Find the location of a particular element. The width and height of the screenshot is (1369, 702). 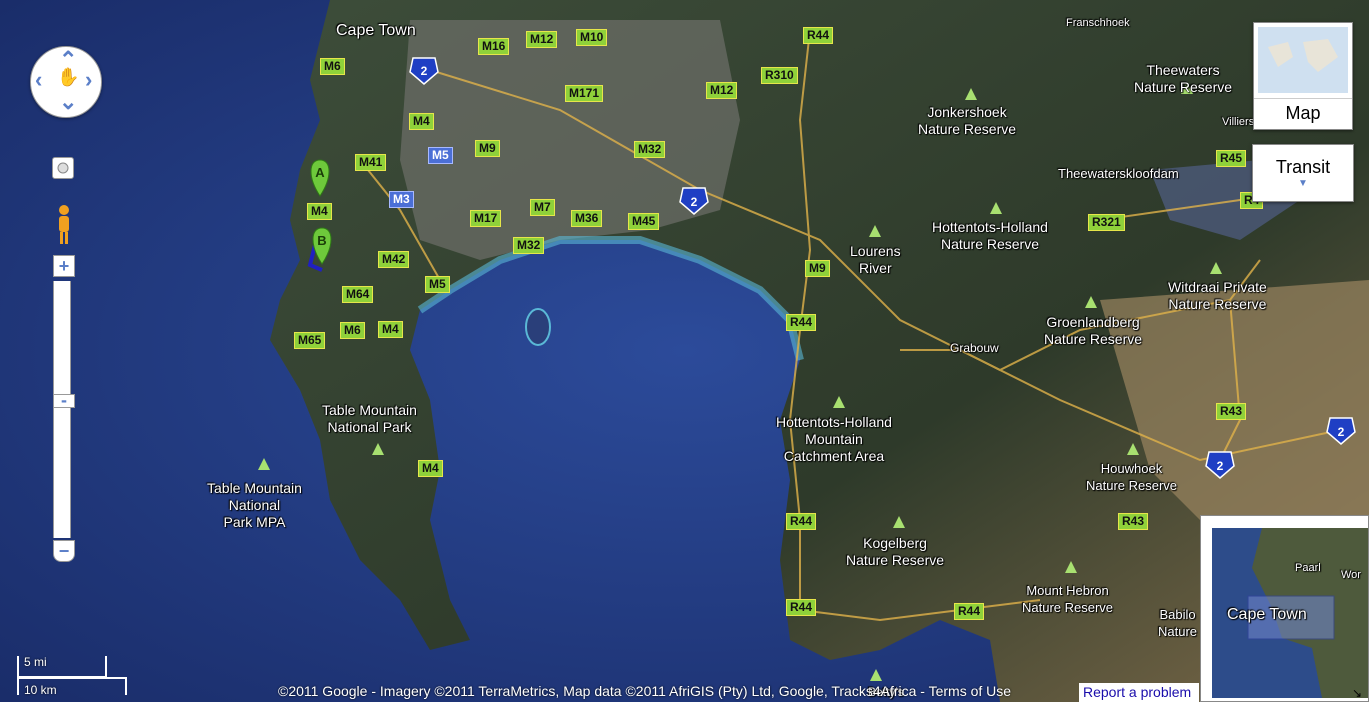

zoom-out-button: − is located at coordinates (64, 551).